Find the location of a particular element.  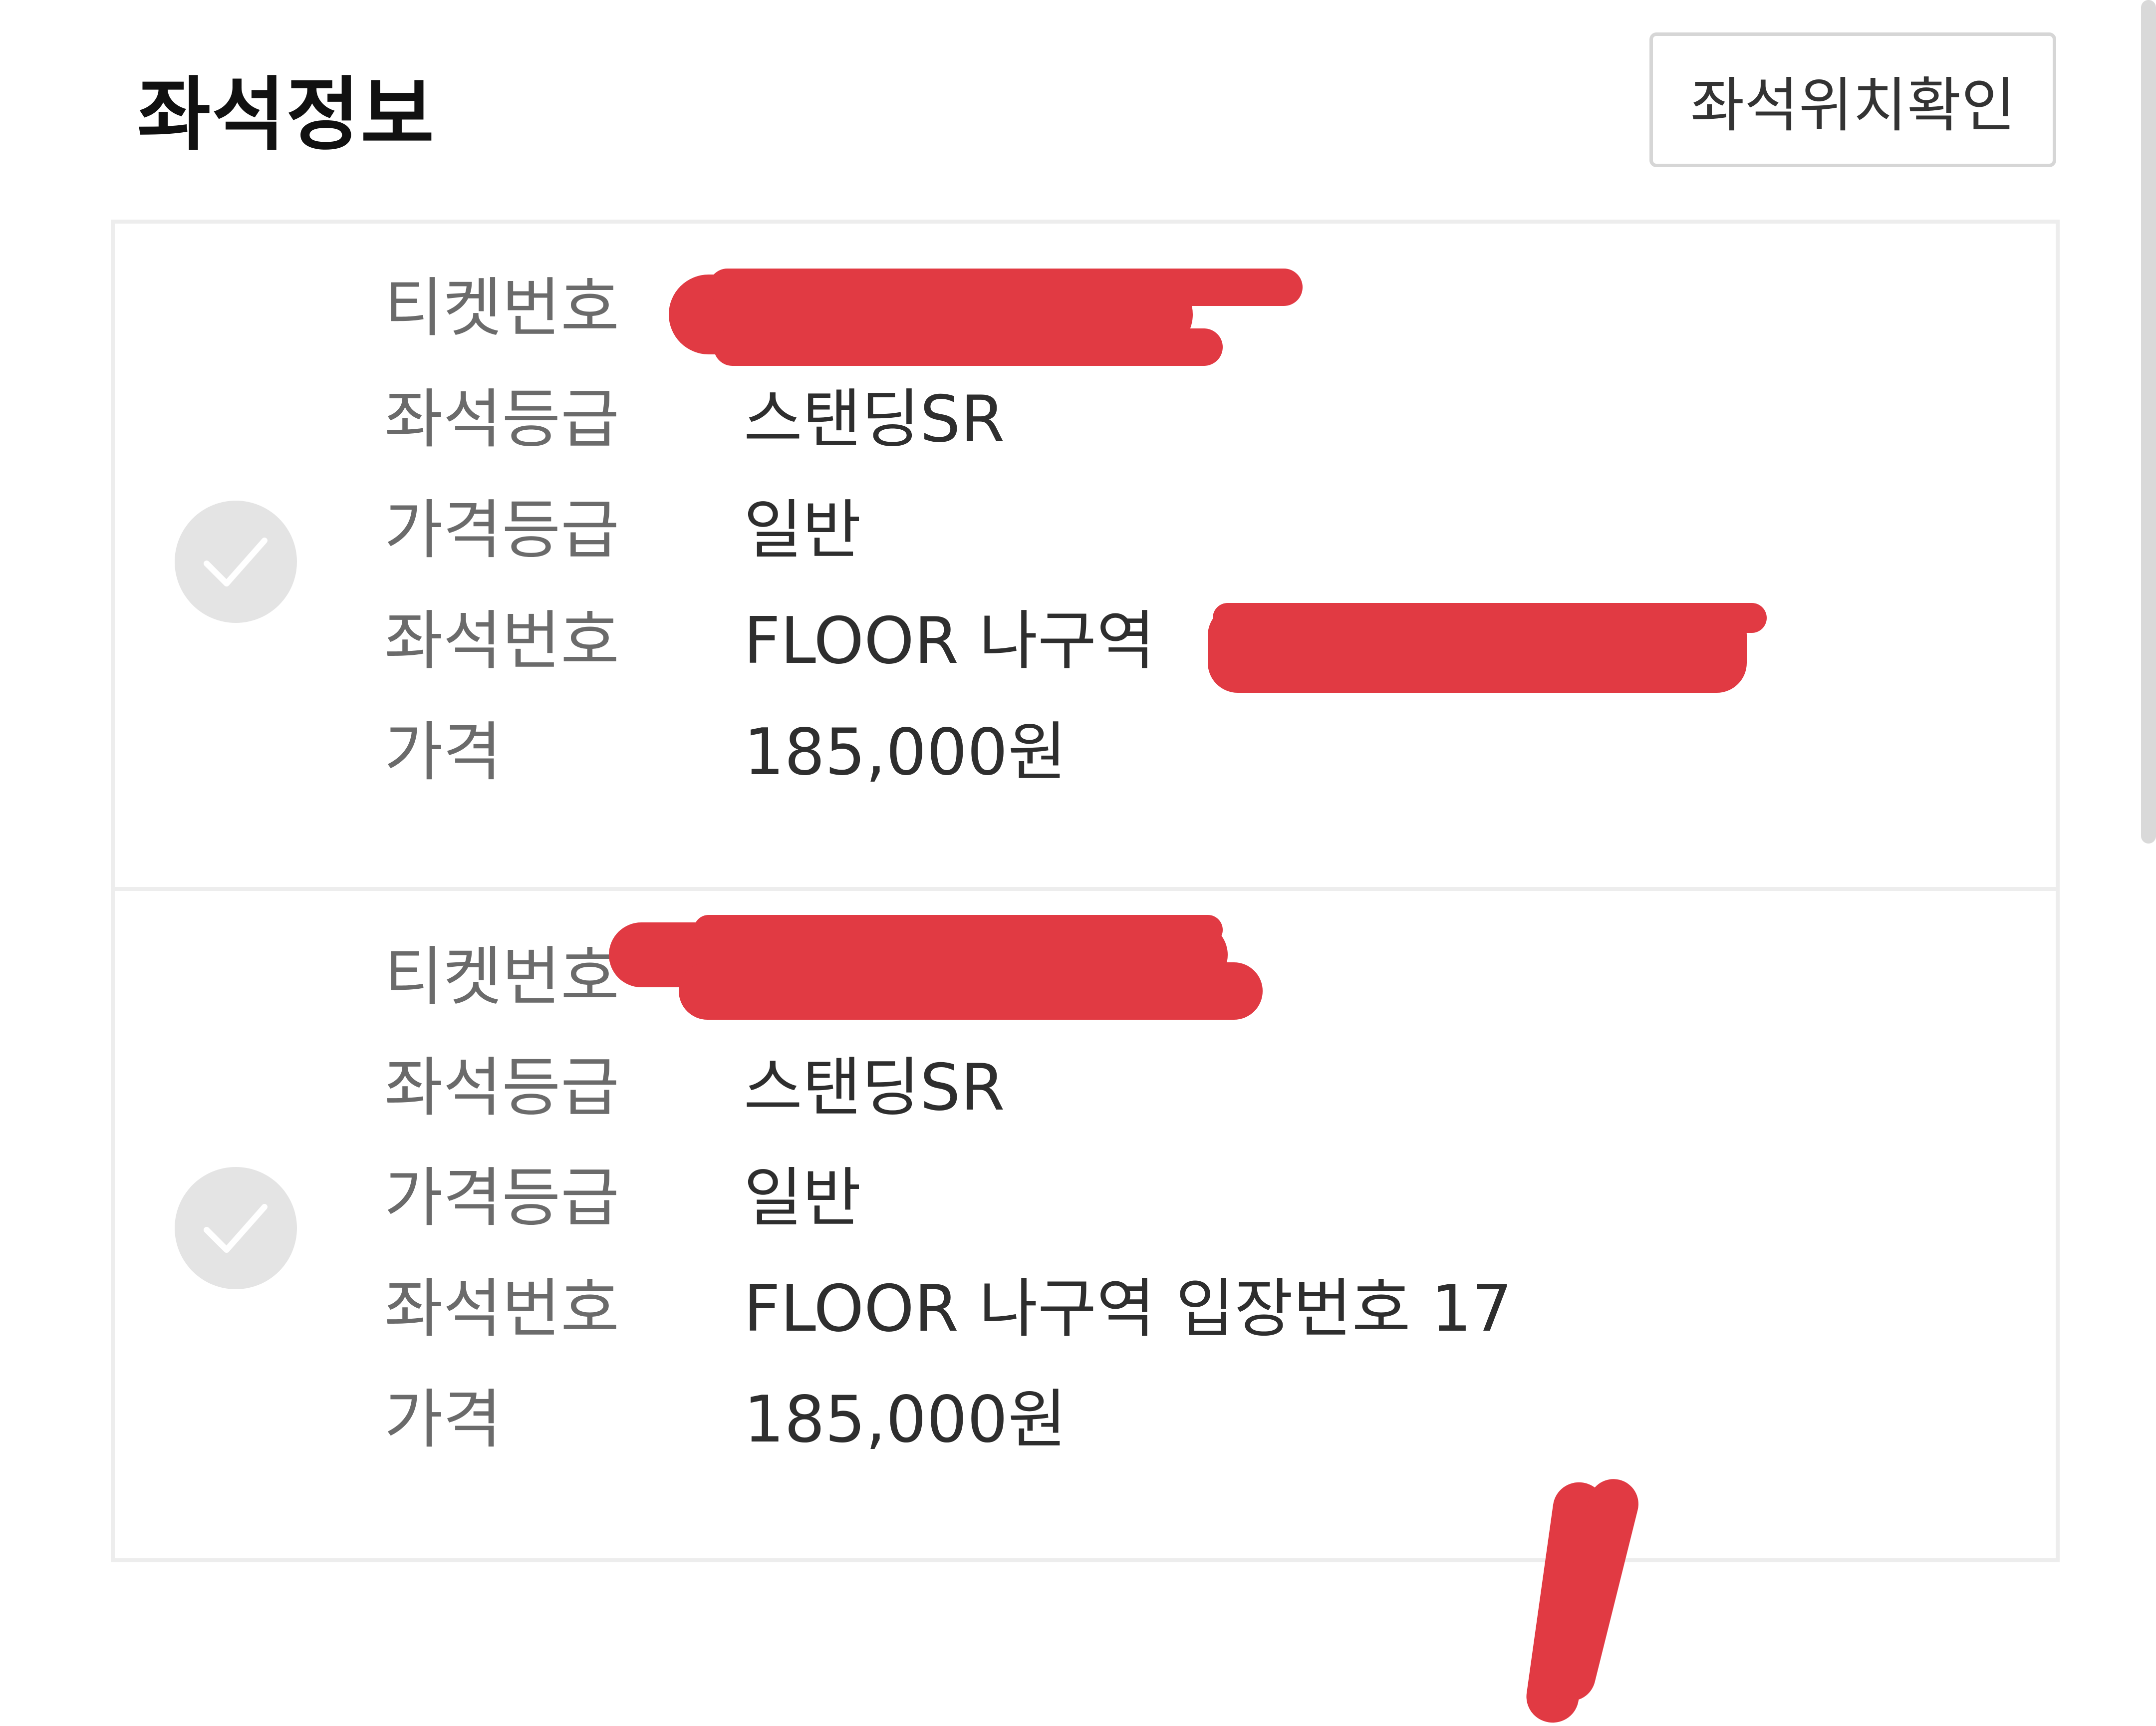

seat-location-button: 좌석위치확인 is located at coordinates (1852, 100).